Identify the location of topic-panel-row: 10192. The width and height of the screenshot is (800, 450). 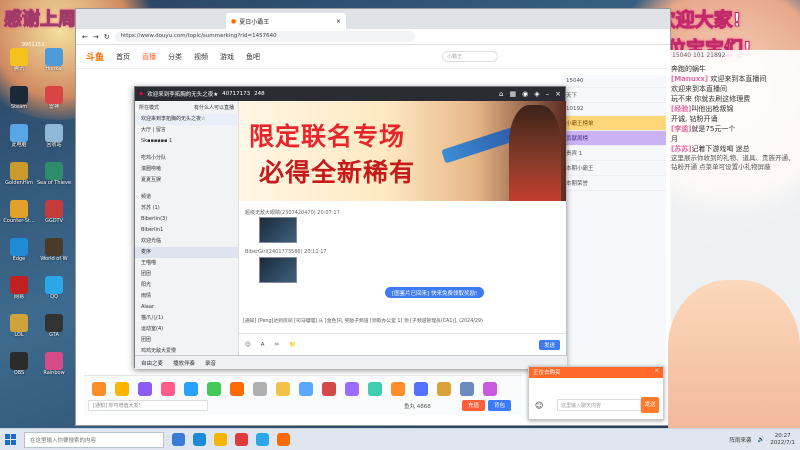
(614, 109).